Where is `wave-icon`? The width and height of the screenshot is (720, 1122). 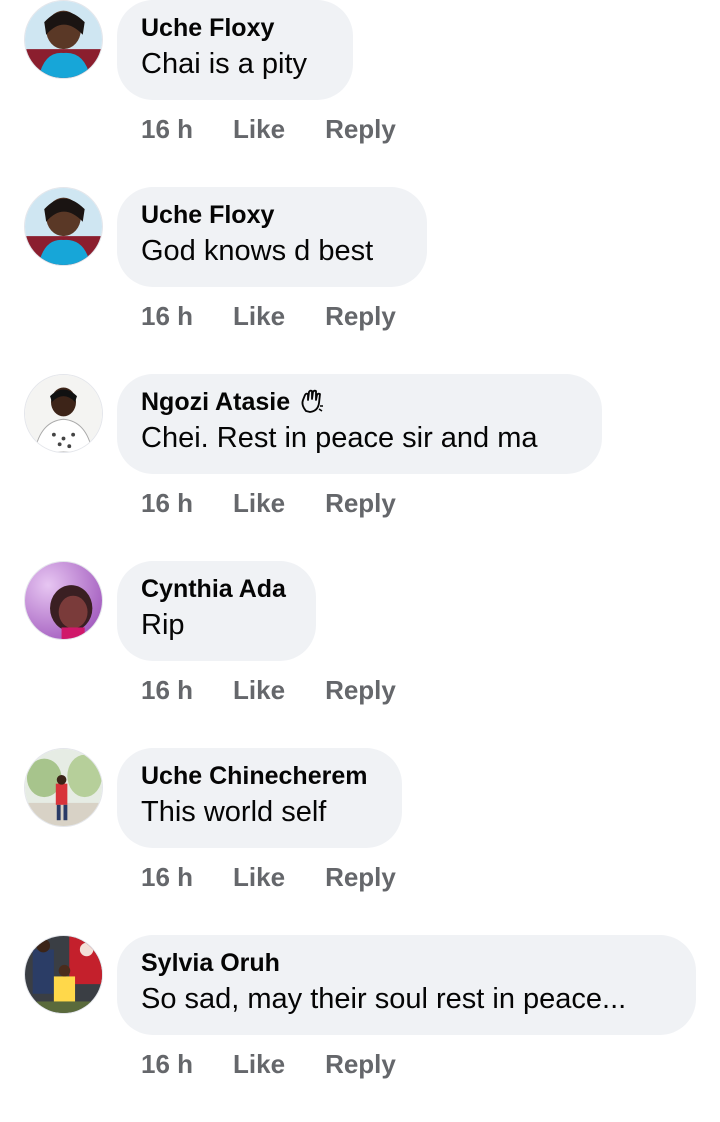 wave-icon is located at coordinates (311, 402).